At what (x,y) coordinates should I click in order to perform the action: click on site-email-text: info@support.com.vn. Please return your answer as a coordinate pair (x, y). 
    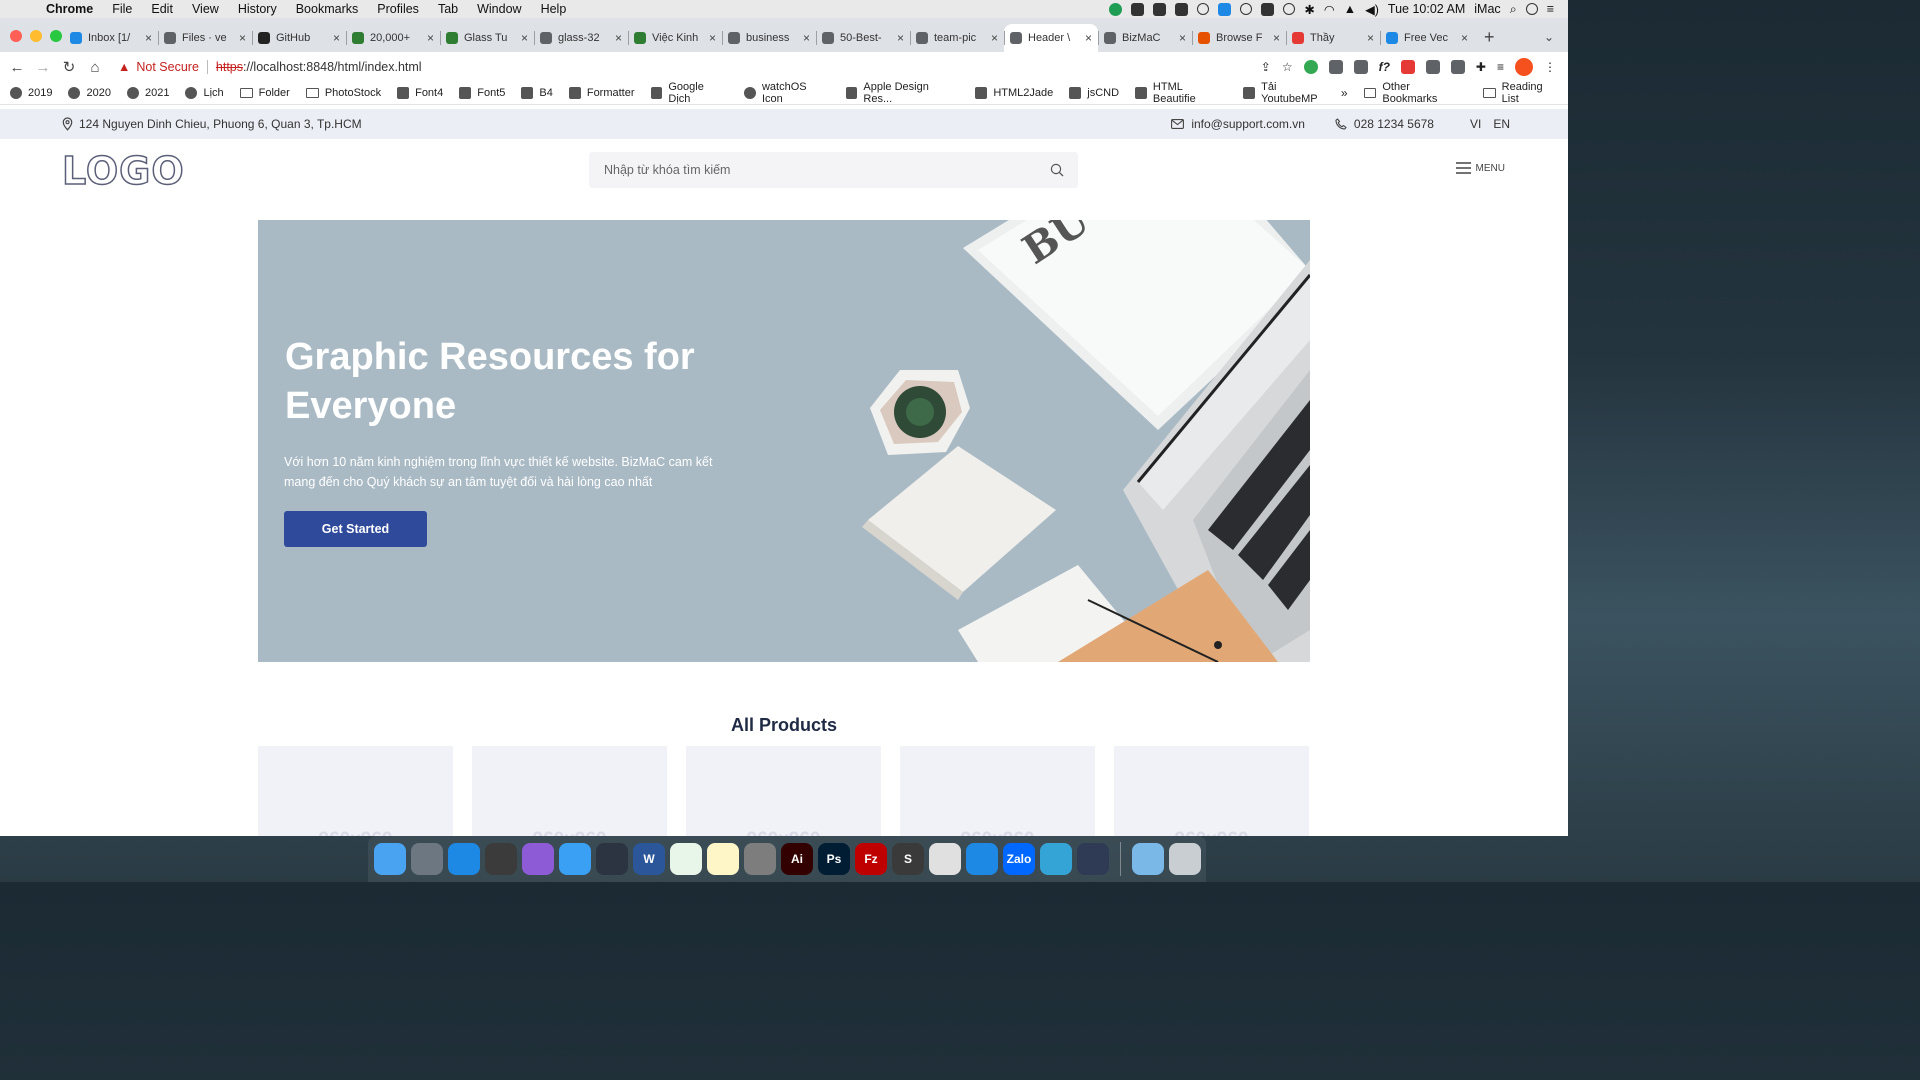
    Looking at the image, I should click on (1248, 124).